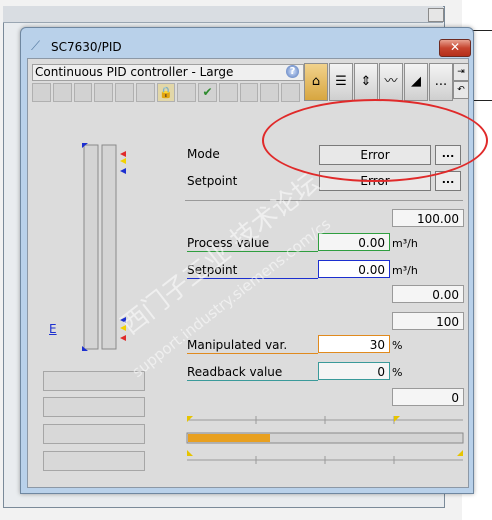  What do you see at coordinates (455, 48) in the screenshot?
I see `close-button: ✕` at bounding box center [455, 48].